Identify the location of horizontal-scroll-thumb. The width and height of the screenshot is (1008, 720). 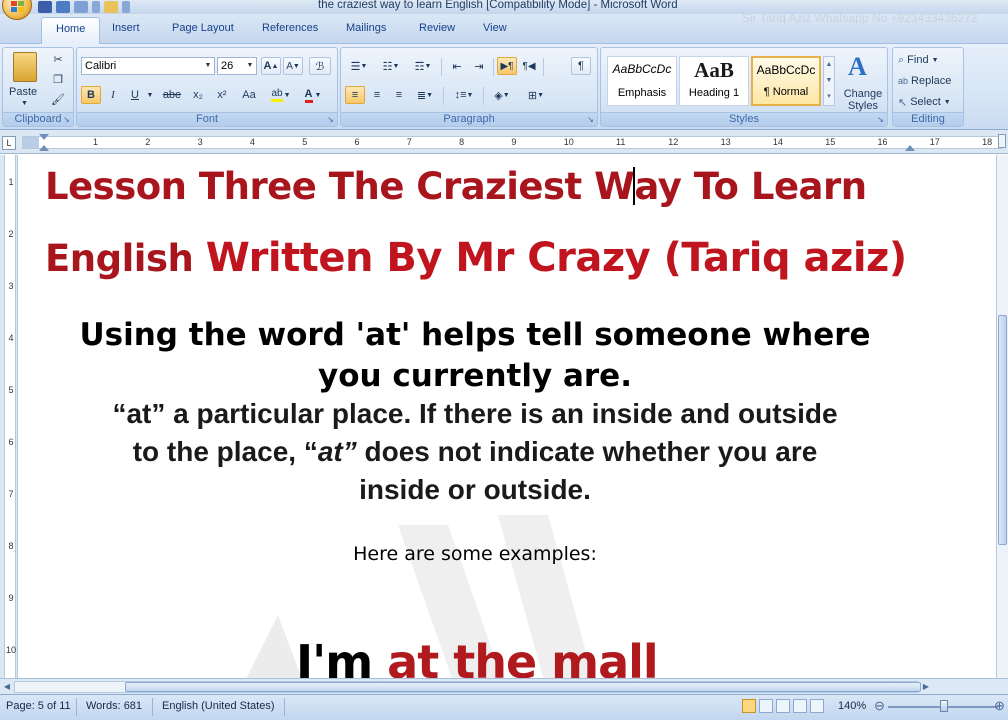
(523, 687).